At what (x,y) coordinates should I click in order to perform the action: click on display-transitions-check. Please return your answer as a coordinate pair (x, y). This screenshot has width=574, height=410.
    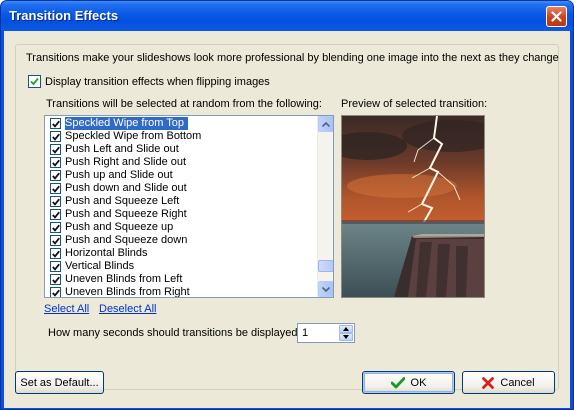
    Looking at the image, I should click on (34, 81).